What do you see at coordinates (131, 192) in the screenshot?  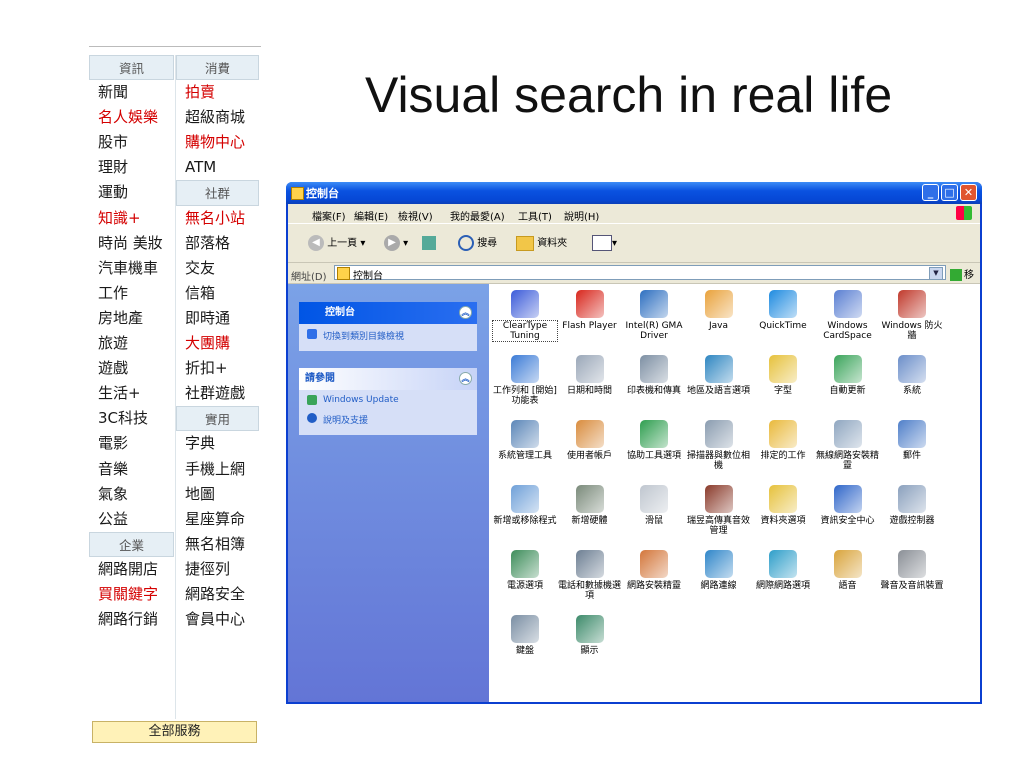 I see `portal-link: 運動` at bounding box center [131, 192].